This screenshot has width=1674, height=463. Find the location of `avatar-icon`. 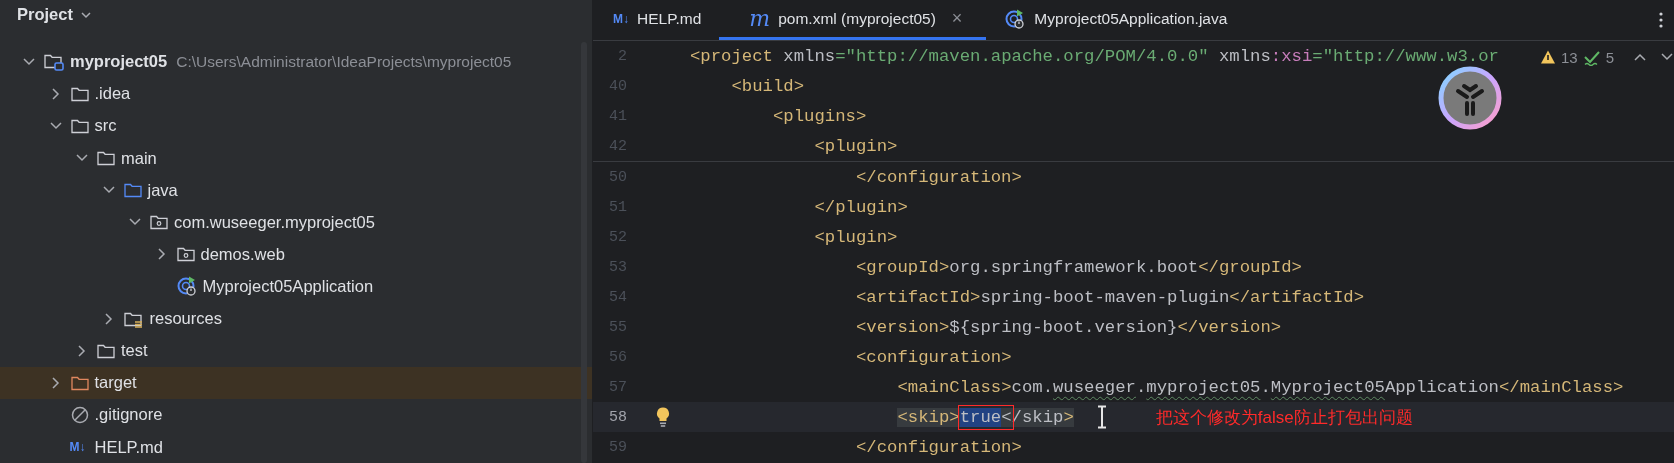

avatar-icon is located at coordinates (1470, 98).